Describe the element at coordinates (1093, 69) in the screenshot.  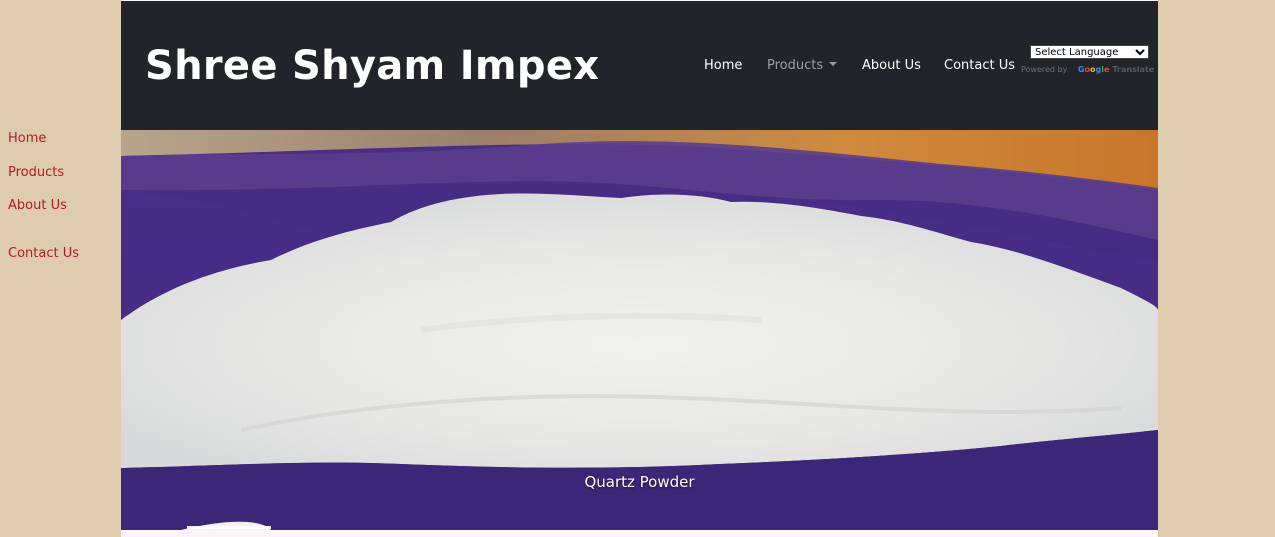
I see `google-logo: Google` at that location.